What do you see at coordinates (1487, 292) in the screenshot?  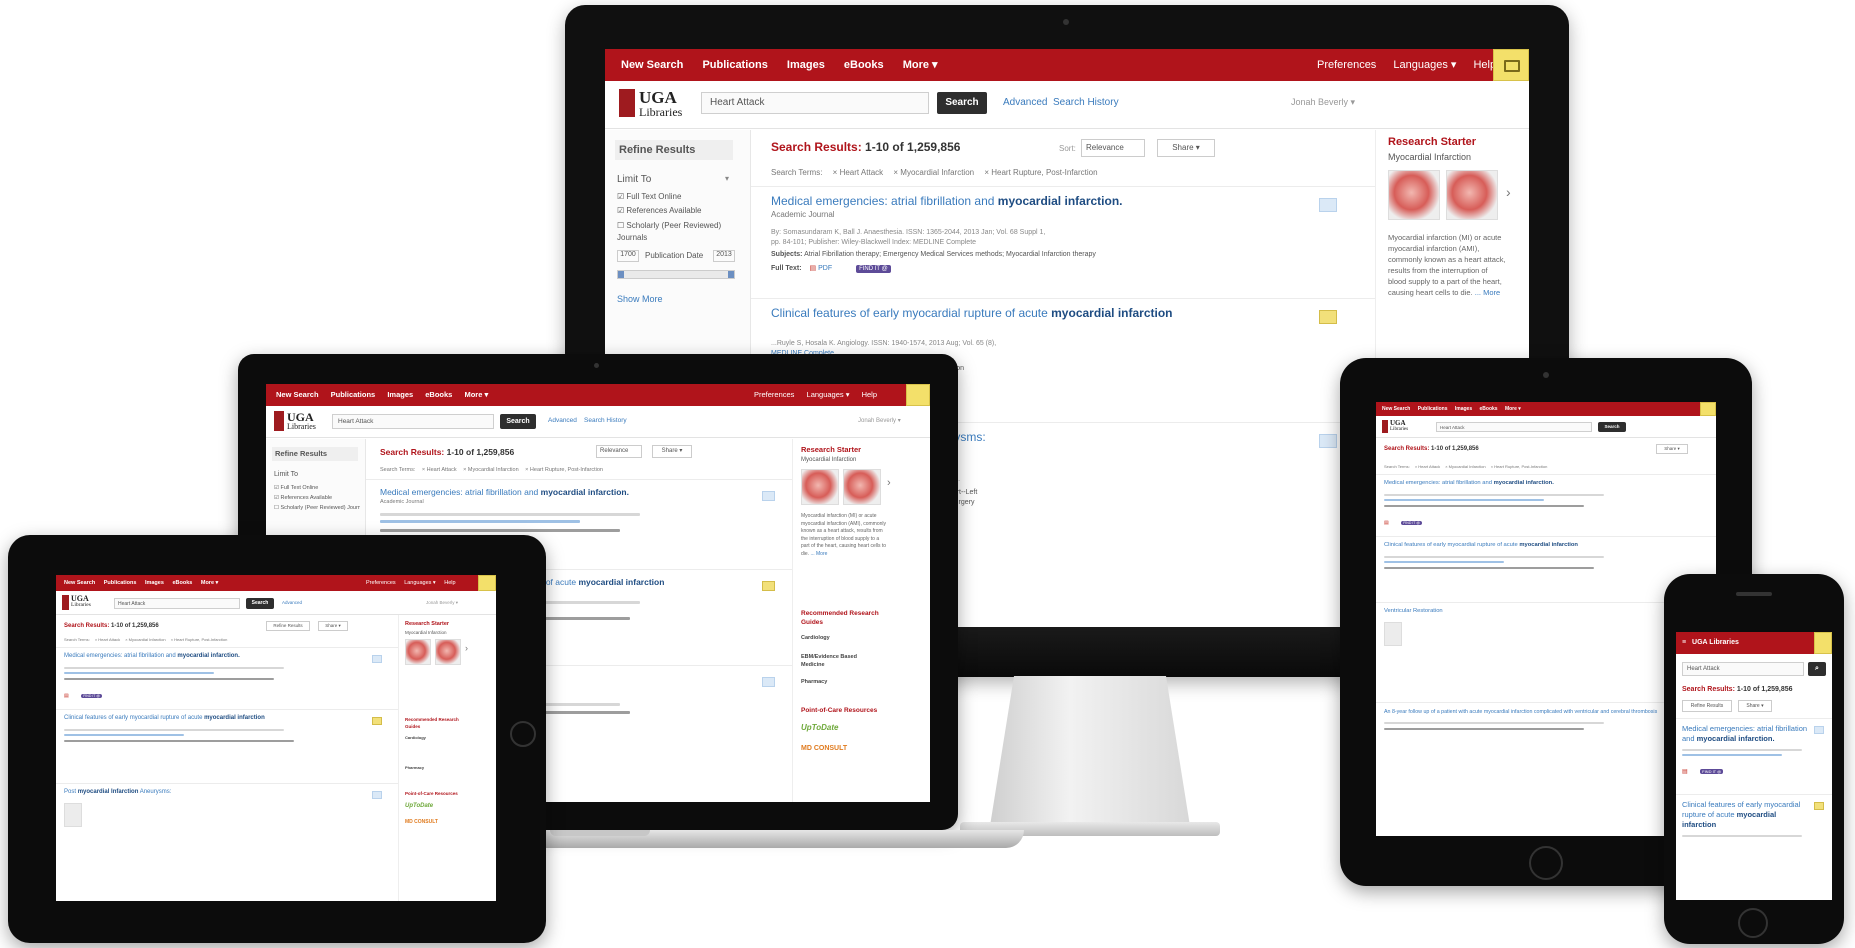 I see `research-starter-more: ... More` at bounding box center [1487, 292].